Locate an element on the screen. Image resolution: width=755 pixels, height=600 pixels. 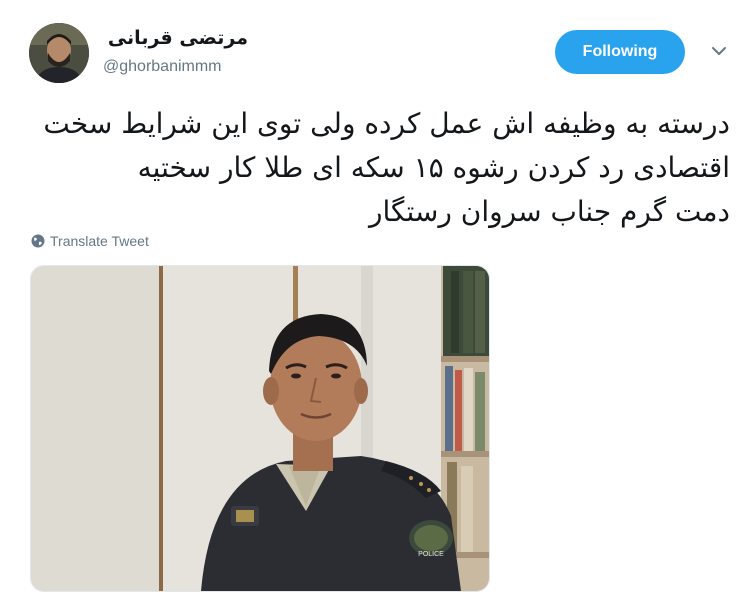
avatar is located at coordinates (59, 53).